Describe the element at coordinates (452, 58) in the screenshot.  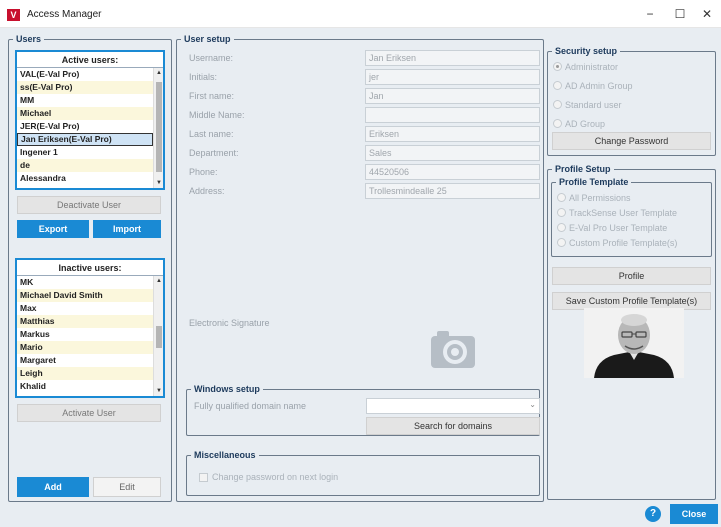
I see `field-input: Jan Eriksen` at that location.